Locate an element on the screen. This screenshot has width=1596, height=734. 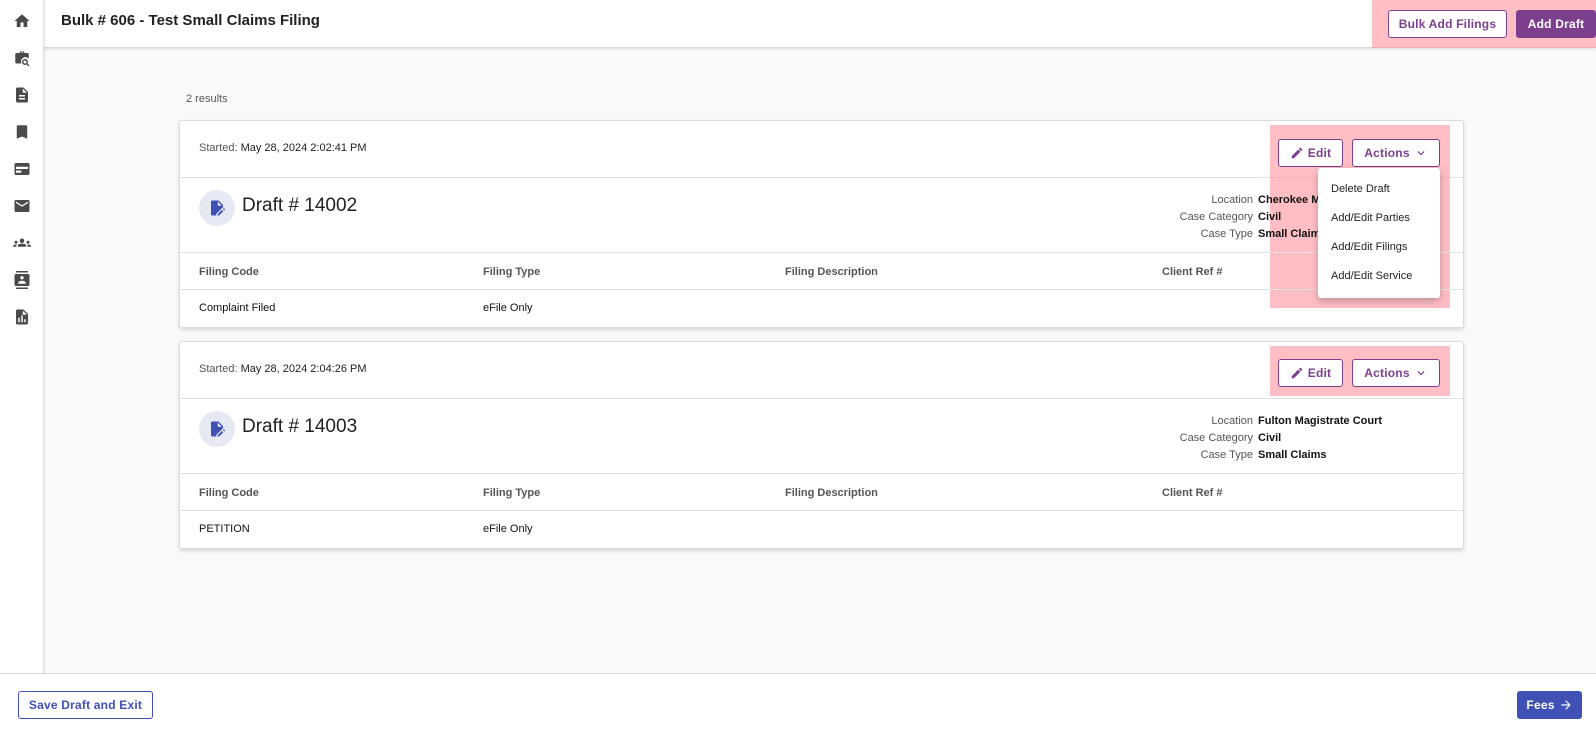
fees-label: Fees is located at coordinates (1540, 705).